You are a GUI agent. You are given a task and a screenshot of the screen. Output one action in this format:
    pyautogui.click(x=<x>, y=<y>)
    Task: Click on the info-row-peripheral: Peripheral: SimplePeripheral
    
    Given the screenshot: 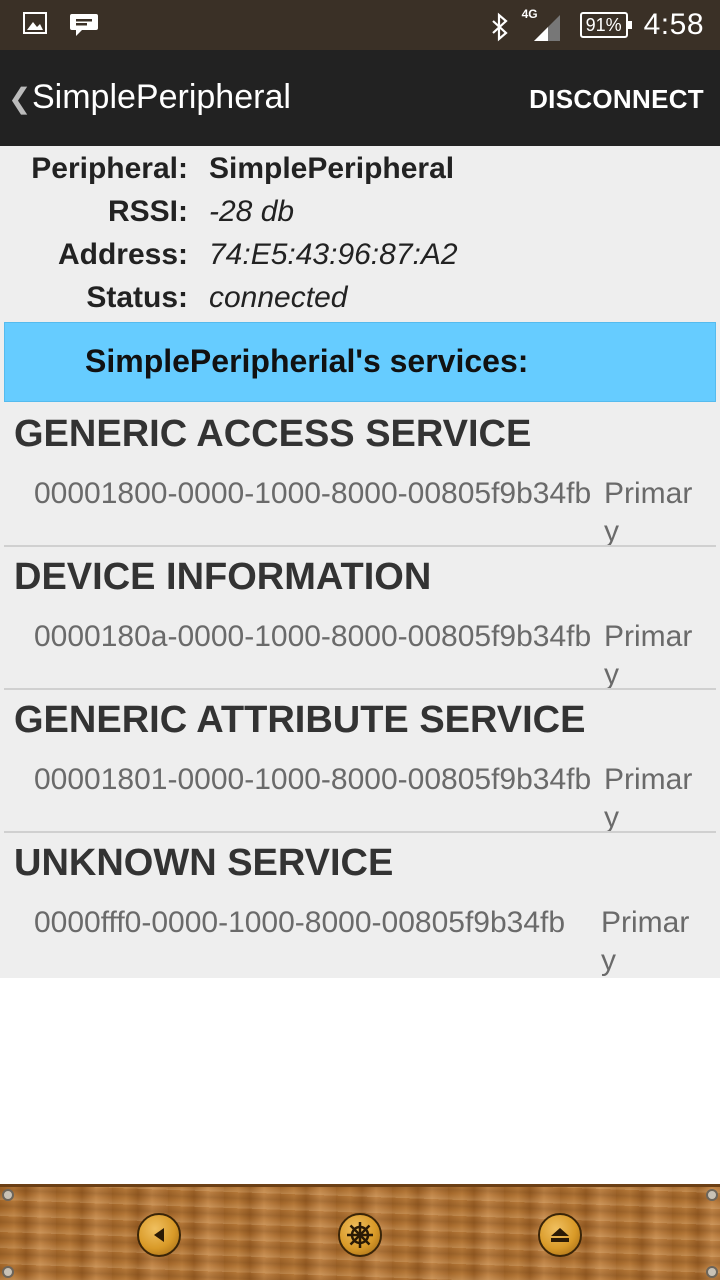 What is the action you would take?
    pyautogui.click(x=360, y=173)
    